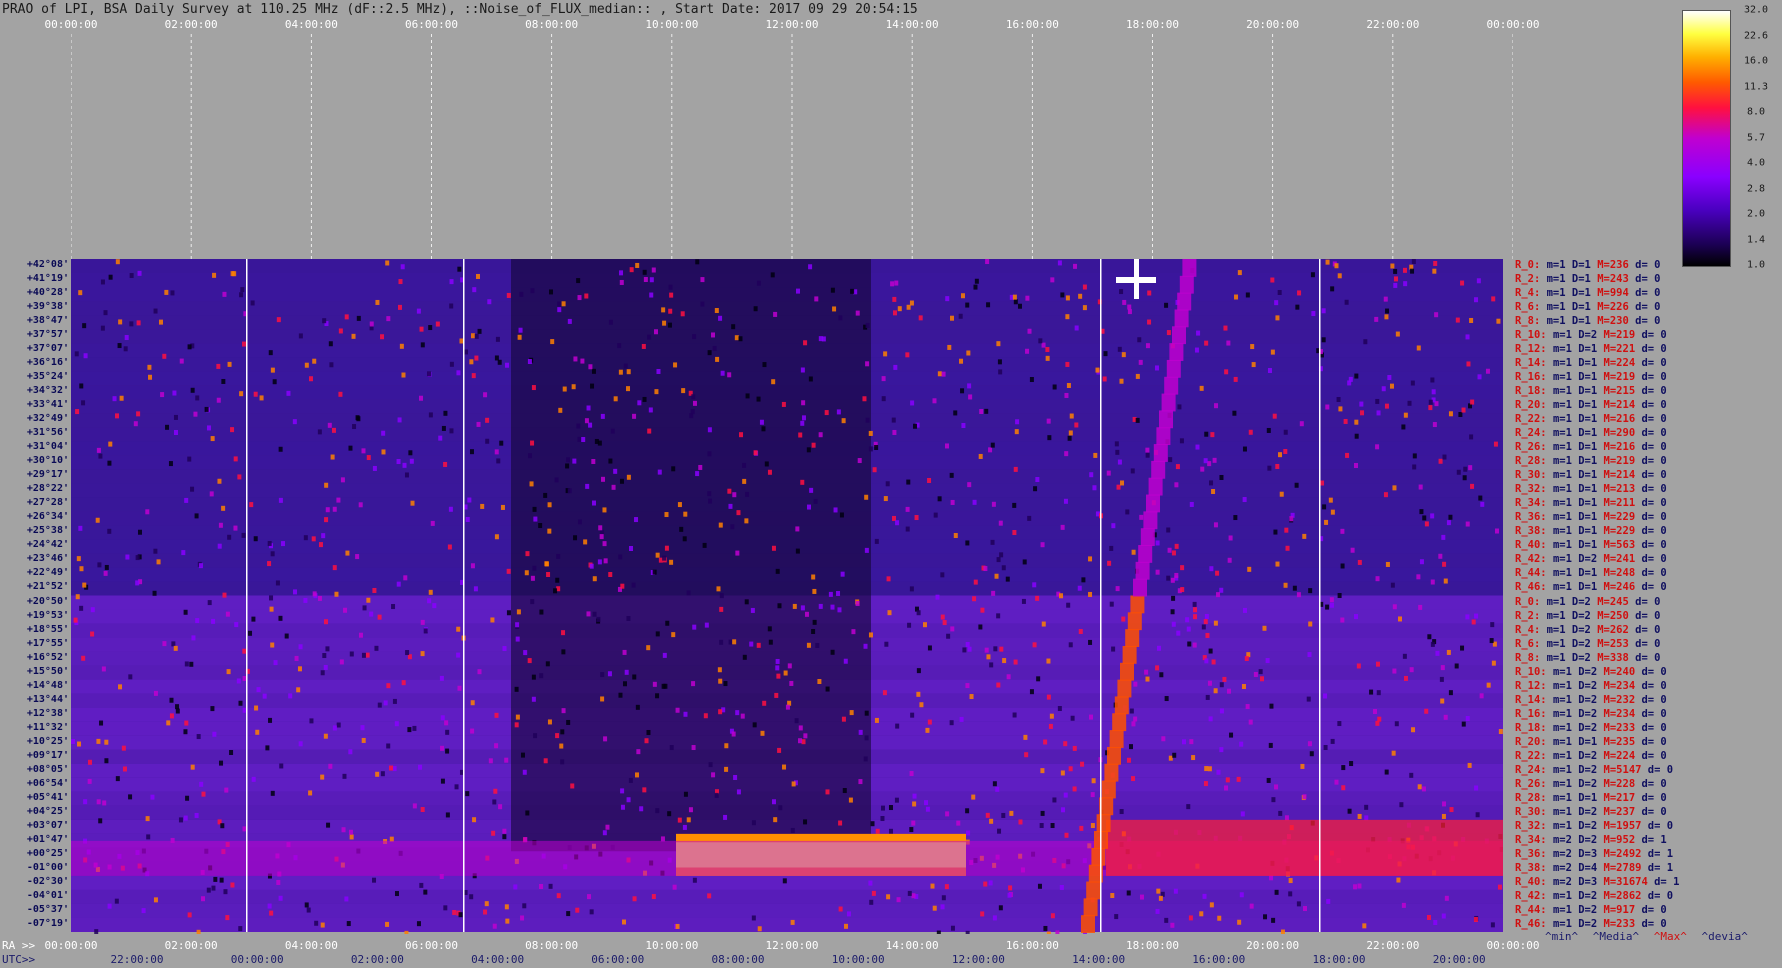 This screenshot has width=1782, height=968. I want to click on beam-stat-field: R_34:, so click(1534, 503).